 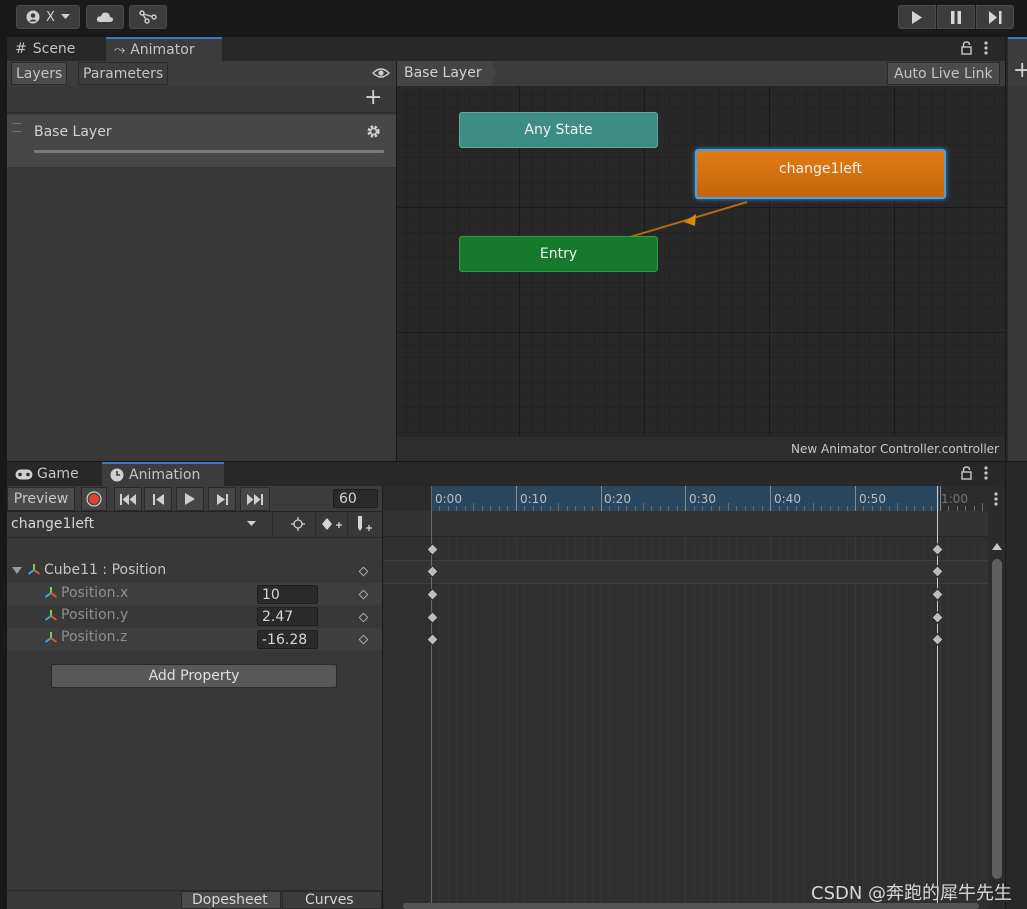 I want to click on property-row-z: Position.z -16.28, so click(x=194, y=639).